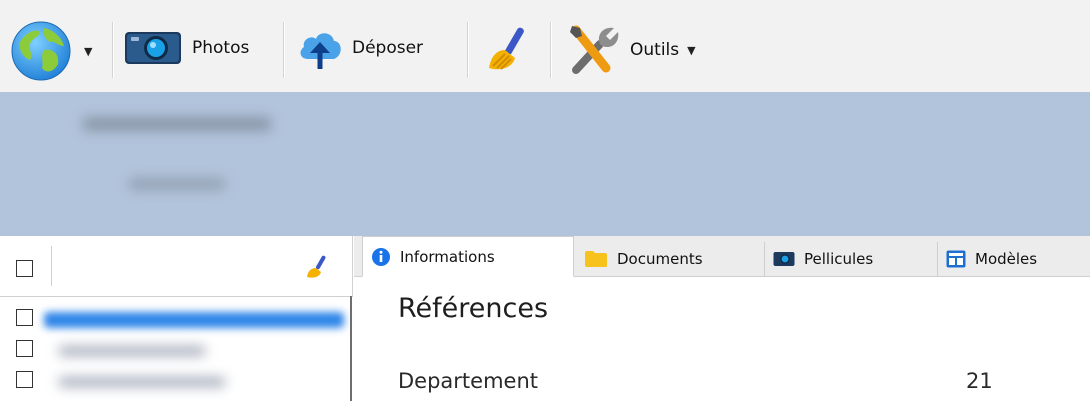 The image size is (1090, 401). Describe the element at coordinates (956, 259) in the screenshot. I see `template-icon` at that location.